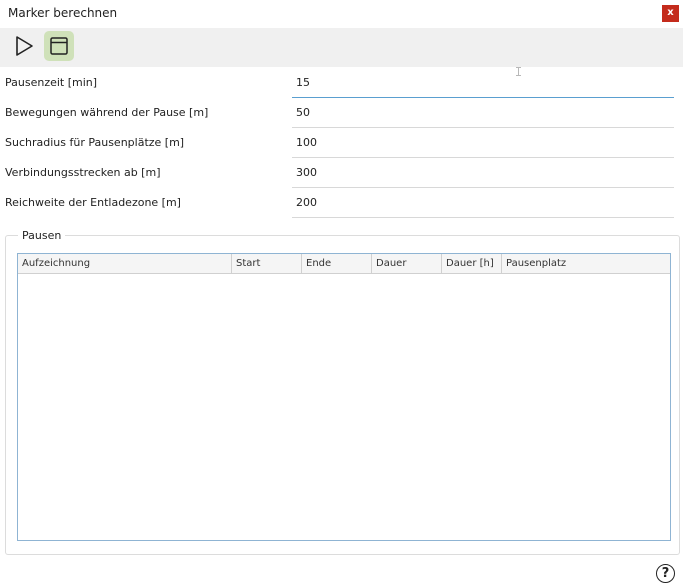 The image size is (683, 587). I want to click on column-header-dauer: Dauer, so click(407, 263).